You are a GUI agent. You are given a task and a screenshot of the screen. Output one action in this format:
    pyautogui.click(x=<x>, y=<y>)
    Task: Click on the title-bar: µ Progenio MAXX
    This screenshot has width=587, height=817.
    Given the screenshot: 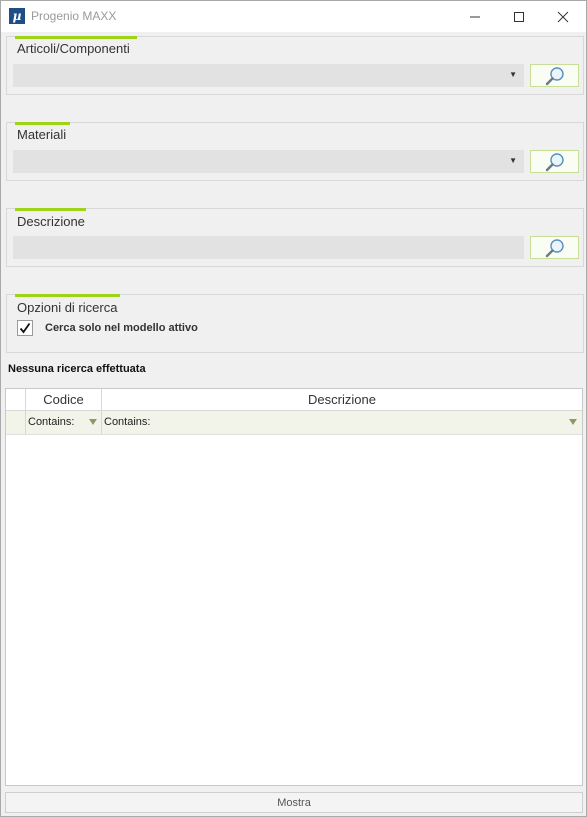 What is the action you would take?
    pyautogui.click(x=293, y=16)
    